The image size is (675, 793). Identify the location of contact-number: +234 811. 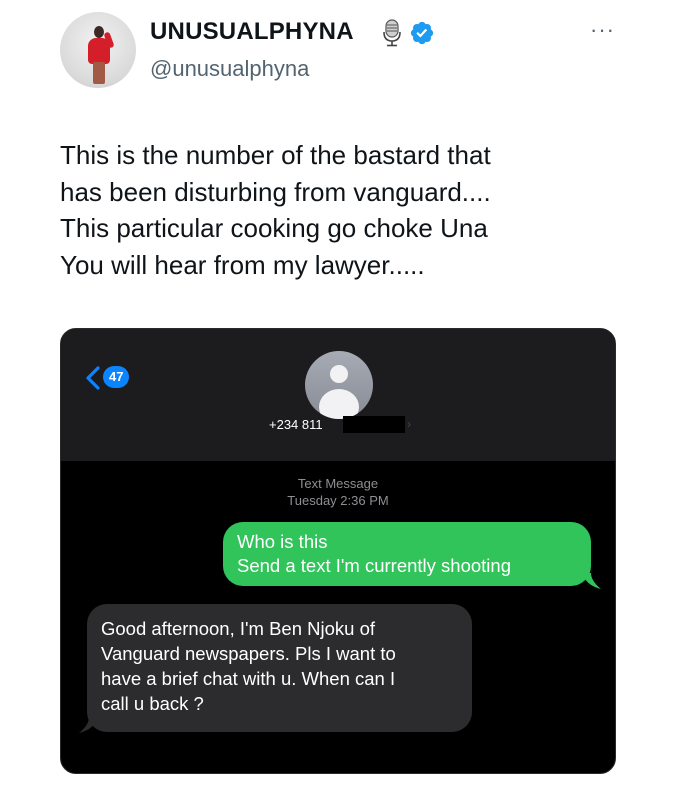
(296, 424).